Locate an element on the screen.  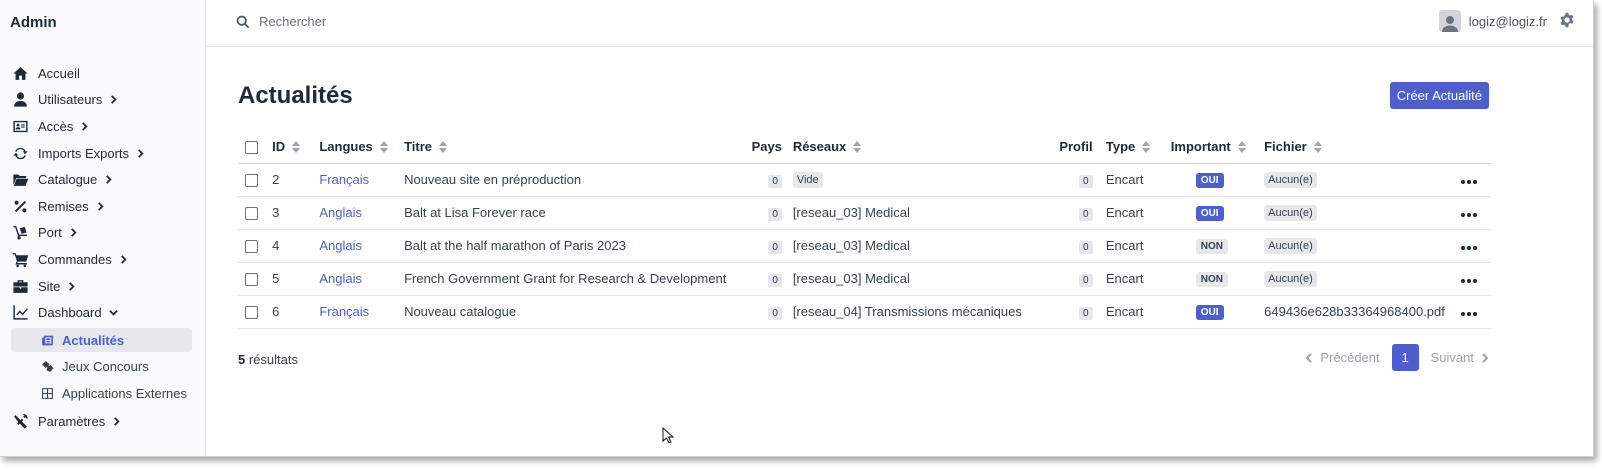
cell-titre: Nouveau site en préproduction is located at coordinates (571, 180).